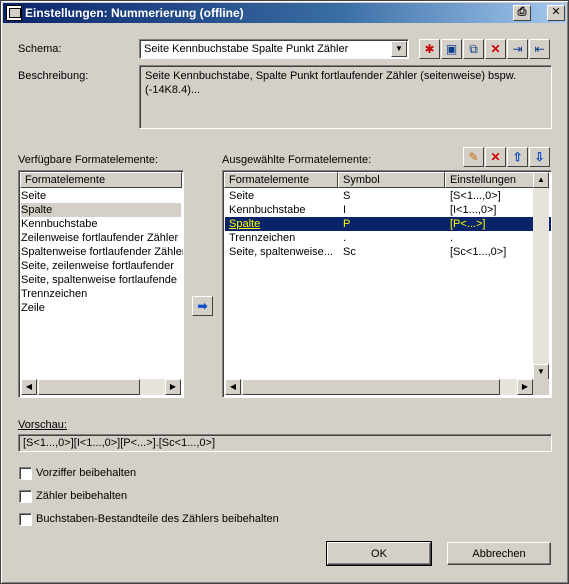 This screenshot has height=584, width=569. Describe the element at coordinates (517, 49) in the screenshot. I see `import-icon: ⇥` at that location.